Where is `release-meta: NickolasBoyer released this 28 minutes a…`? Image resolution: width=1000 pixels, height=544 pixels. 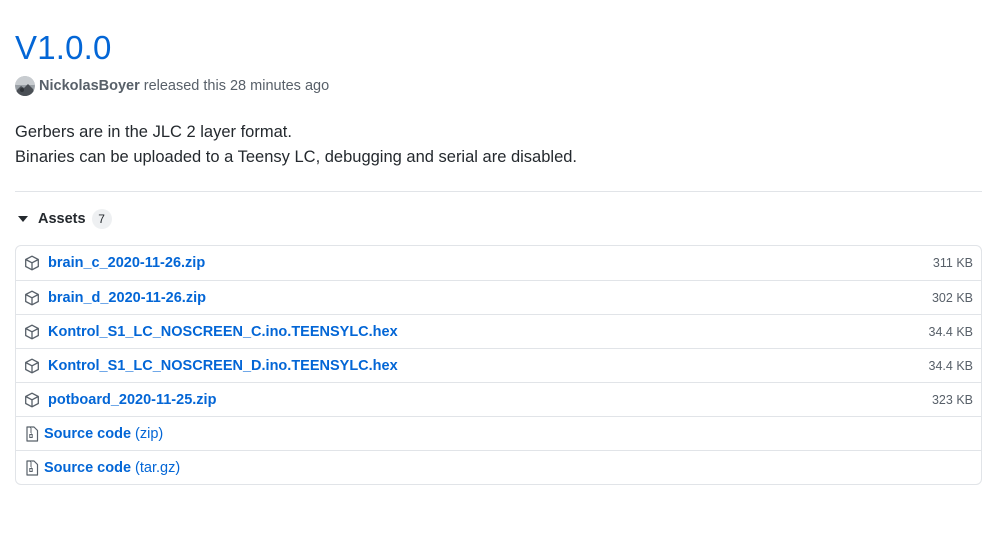
release-meta: NickolasBoyer released this 28 minutes a… is located at coordinates (172, 86).